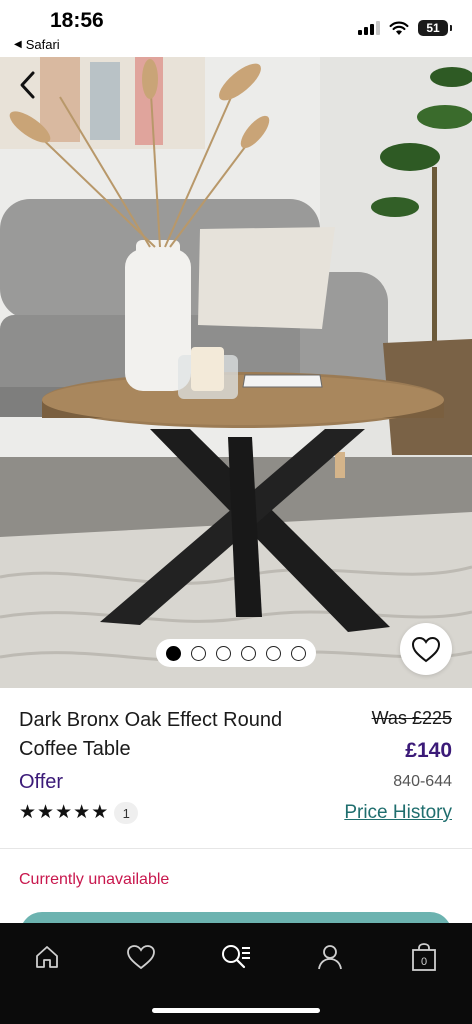 This screenshot has width=472, height=1024. What do you see at coordinates (428, 750) in the screenshot?
I see `current-price: £140` at bounding box center [428, 750].